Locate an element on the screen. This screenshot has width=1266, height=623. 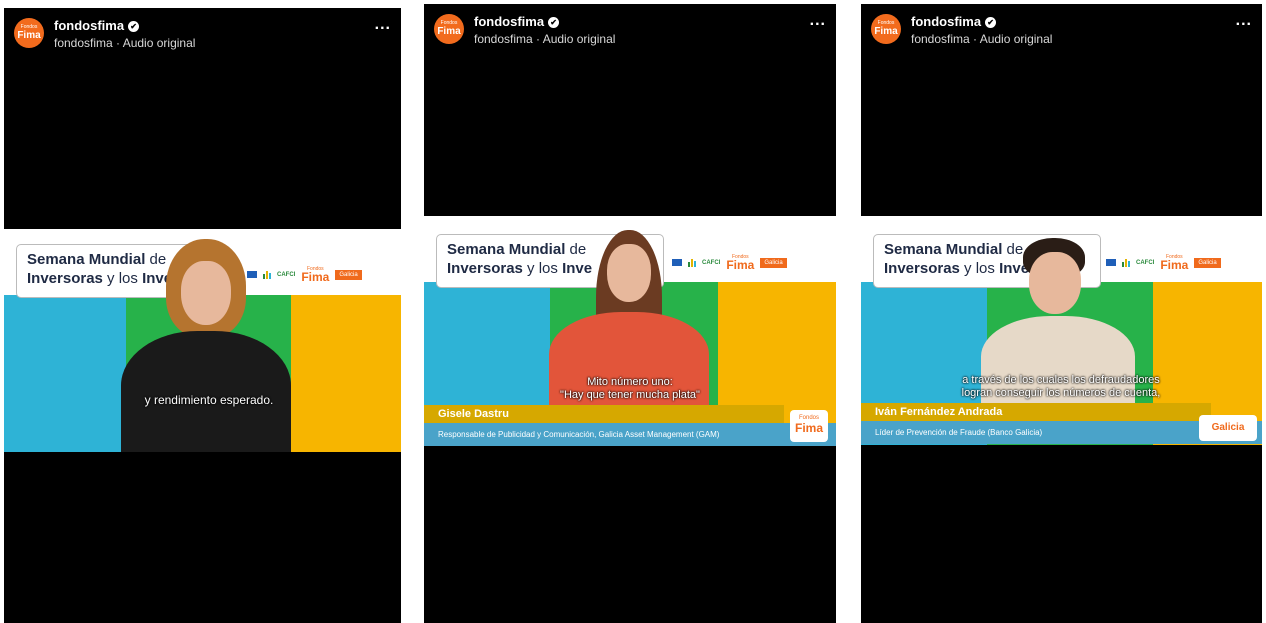
caption-line-2: logran conseguir los números de cuenta, is located at coordinates (1061, 393).